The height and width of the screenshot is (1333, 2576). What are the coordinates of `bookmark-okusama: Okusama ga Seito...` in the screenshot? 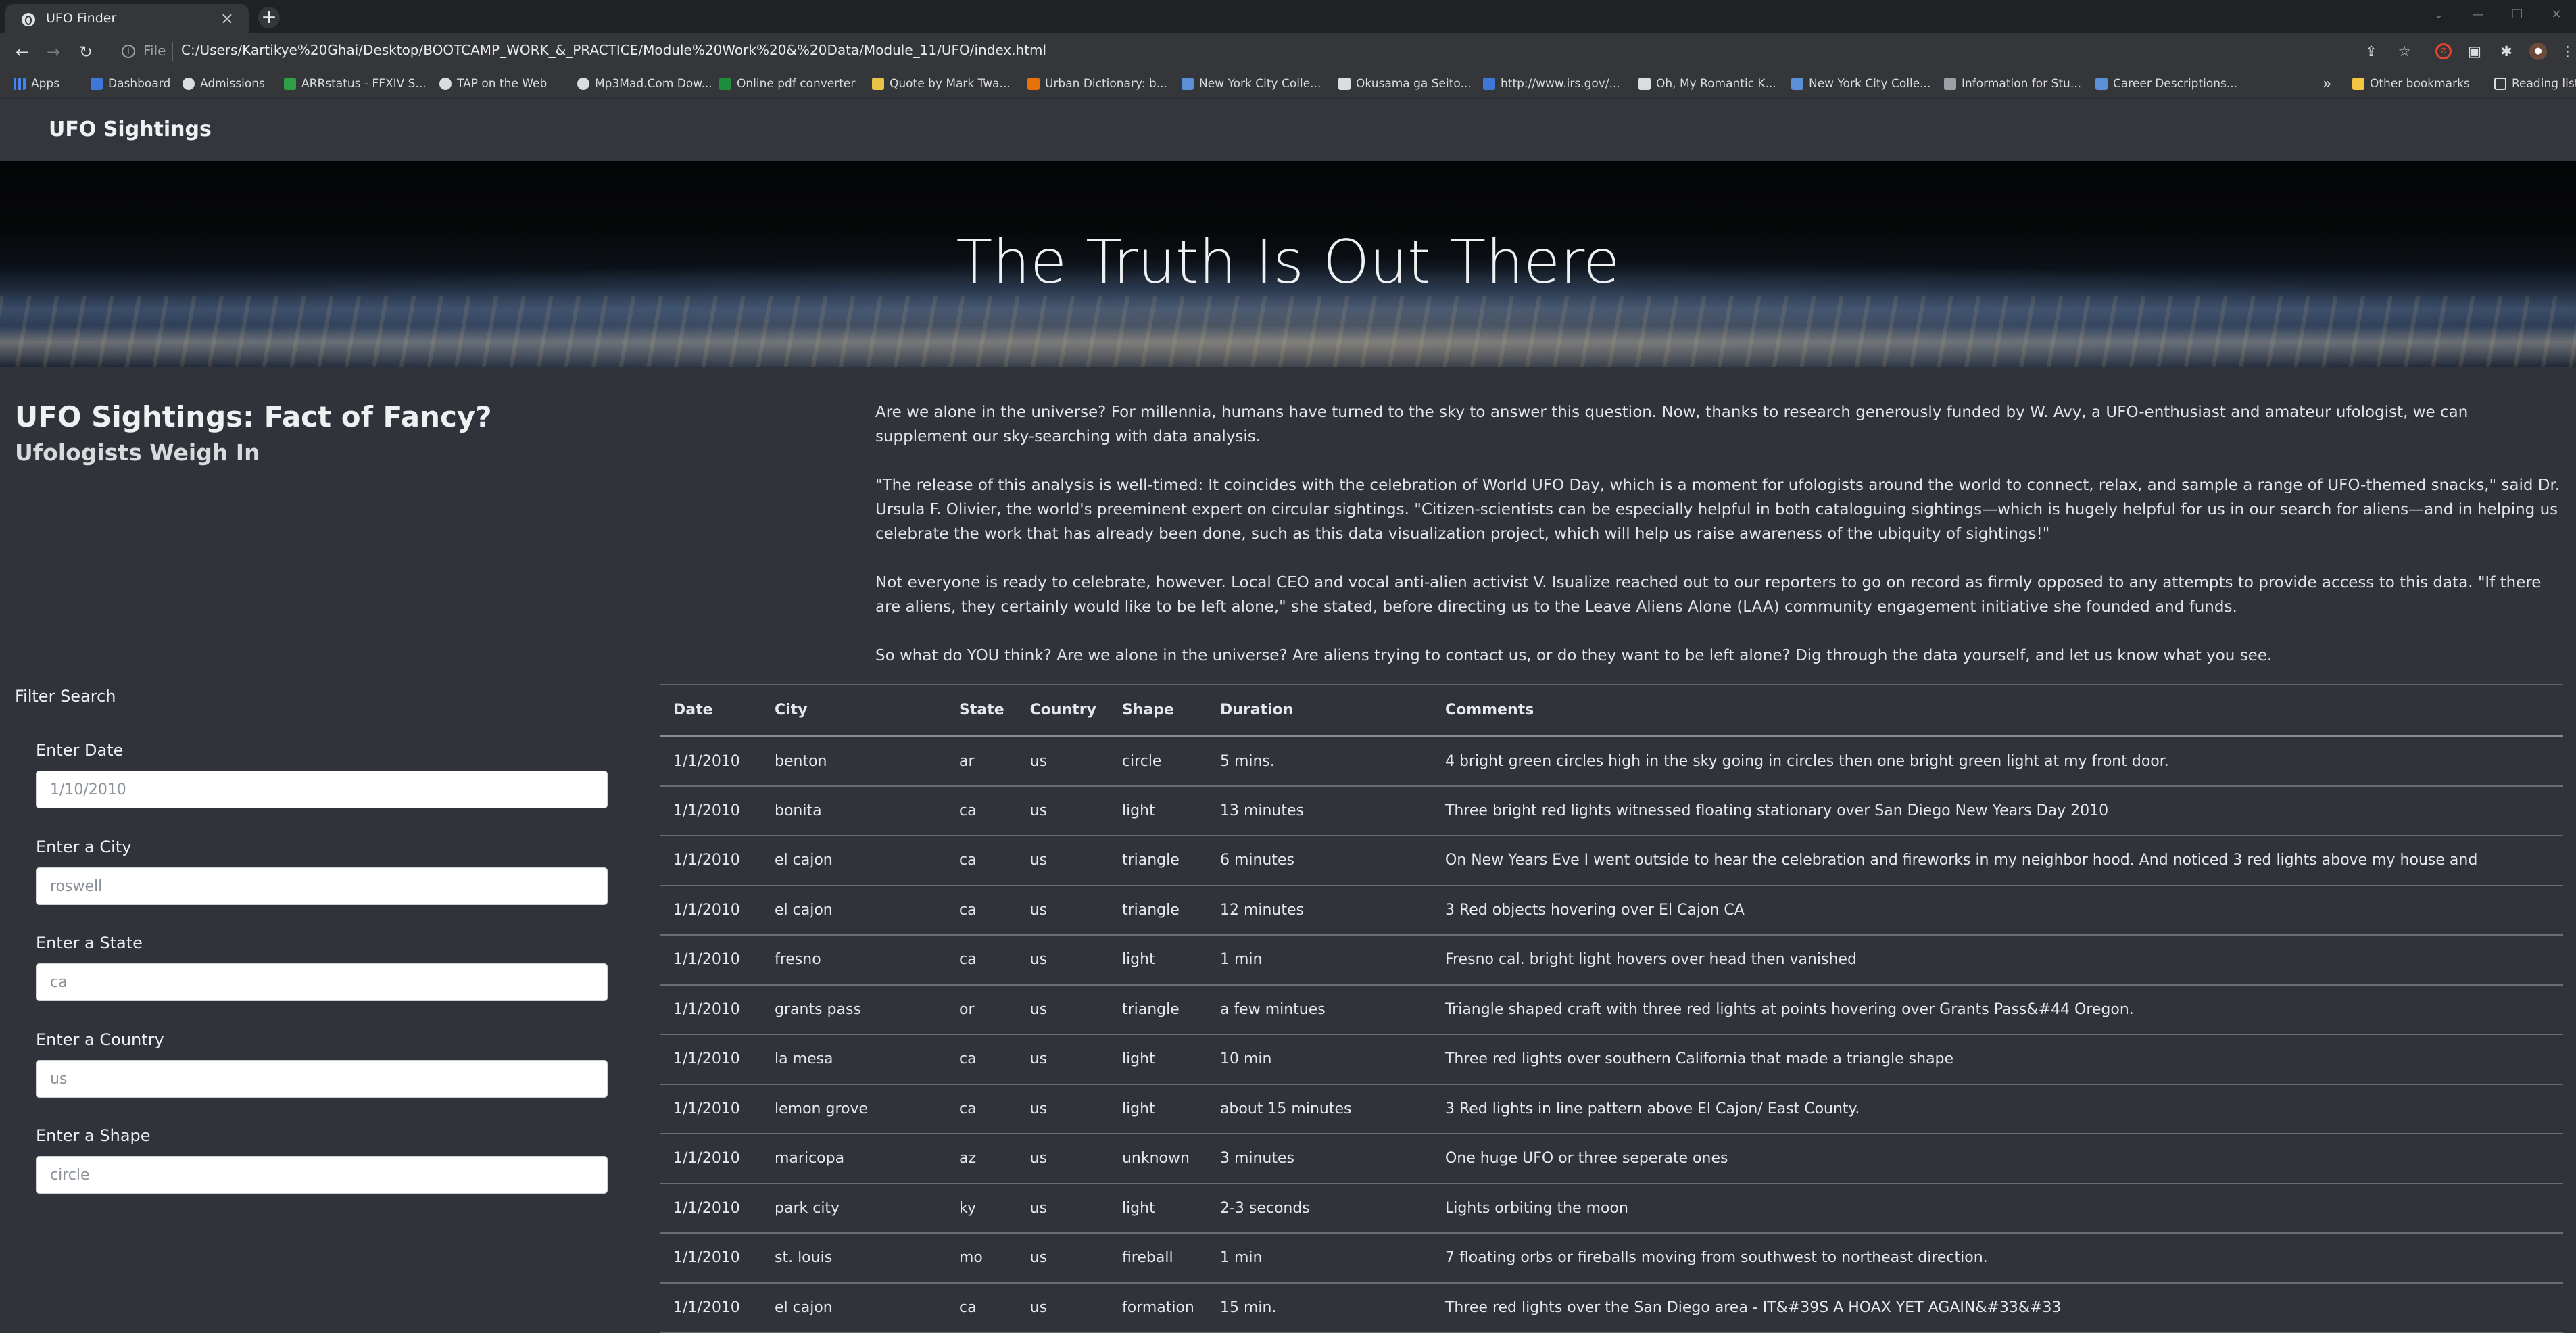 It's located at (1405, 84).